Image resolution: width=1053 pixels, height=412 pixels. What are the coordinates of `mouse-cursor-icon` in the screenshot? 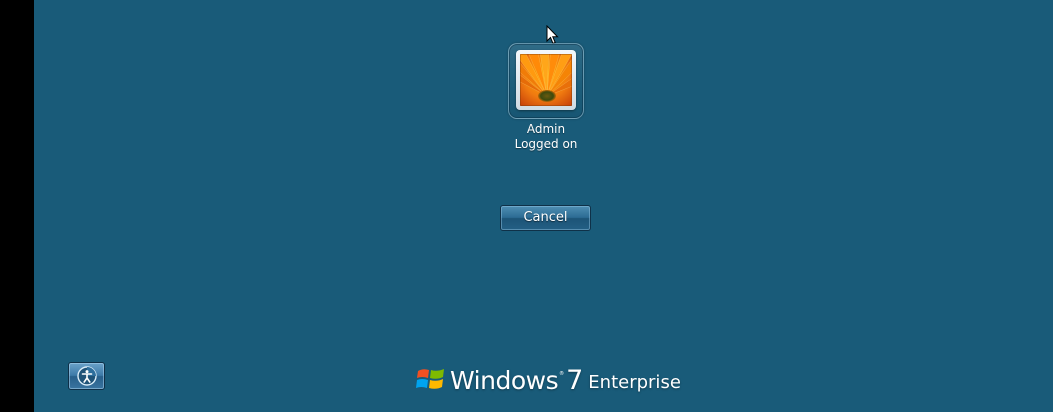 It's located at (552, 35).